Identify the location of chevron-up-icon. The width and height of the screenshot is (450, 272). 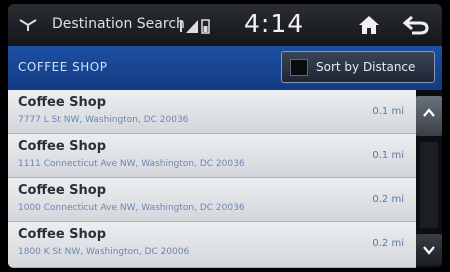
(429, 112).